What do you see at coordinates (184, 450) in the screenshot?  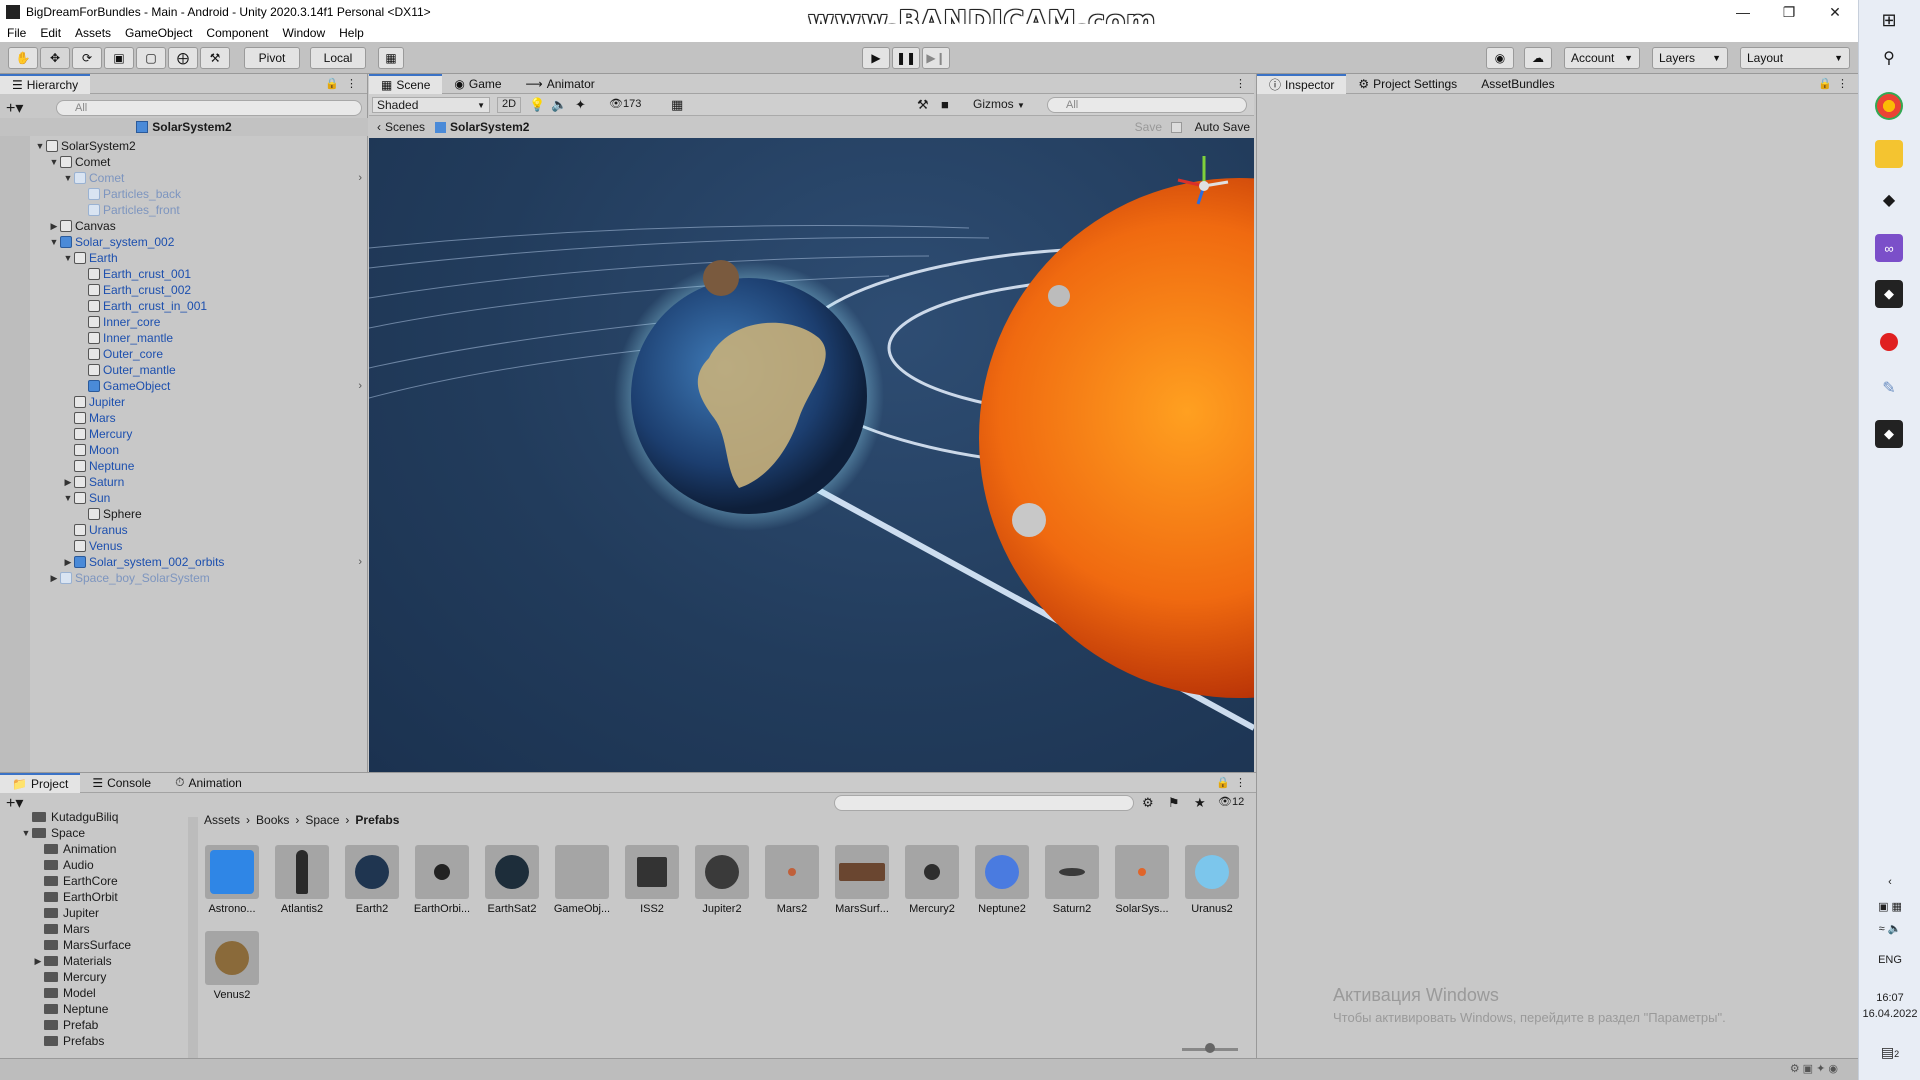 I see `hierarchy-item: Moon` at bounding box center [184, 450].